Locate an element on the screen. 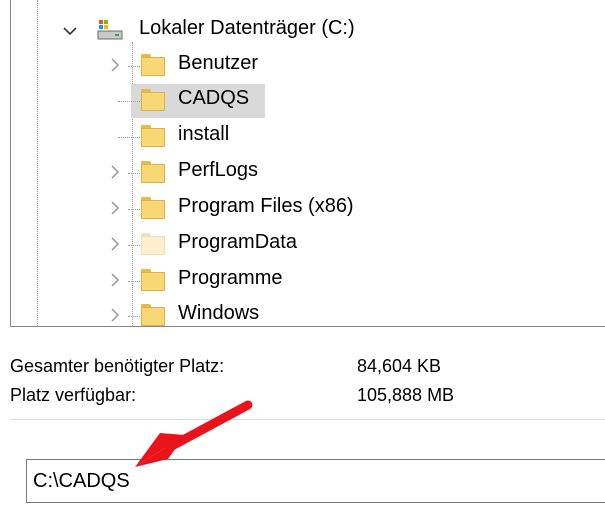 The image size is (605, 532). annotation-arrow-icon is located at coordinates (194, 433).